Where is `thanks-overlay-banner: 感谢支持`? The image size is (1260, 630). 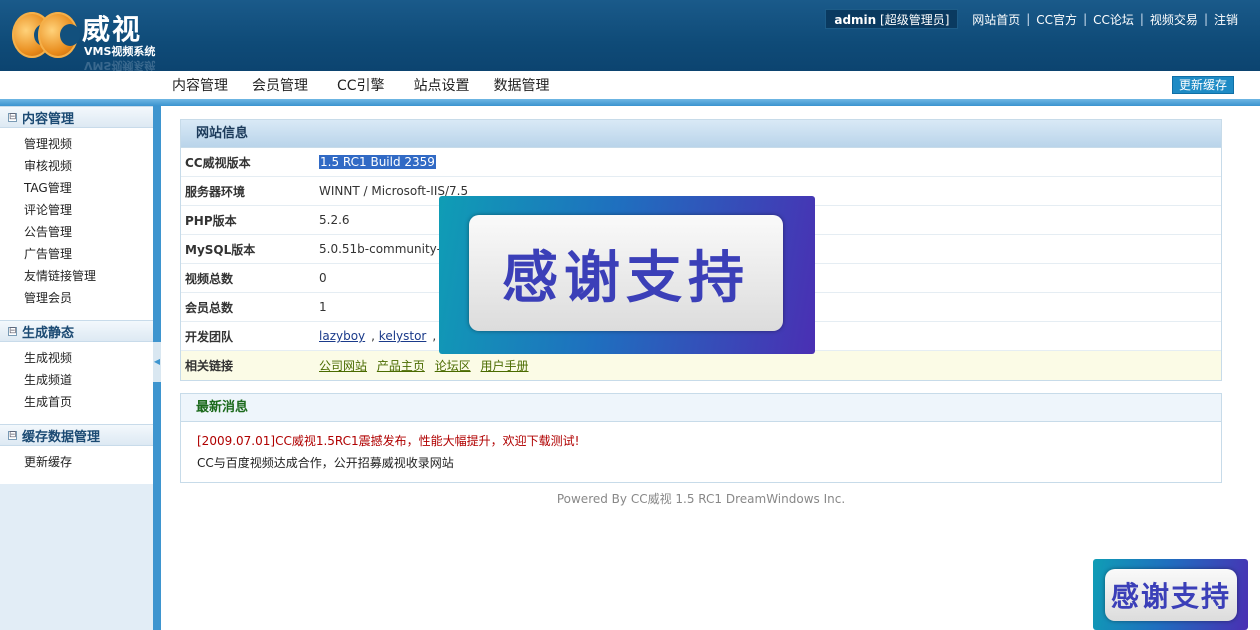 thanks-overlay-banner: 感谢支持 is located at coordinates (627, 275).